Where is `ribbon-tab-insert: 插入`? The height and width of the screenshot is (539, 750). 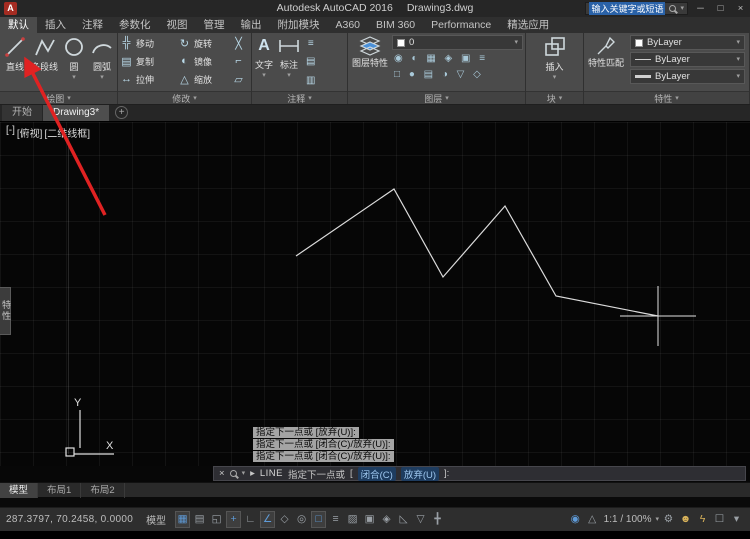
ribbon-tab-insert: 插入 is located at coordinates (55, 25).